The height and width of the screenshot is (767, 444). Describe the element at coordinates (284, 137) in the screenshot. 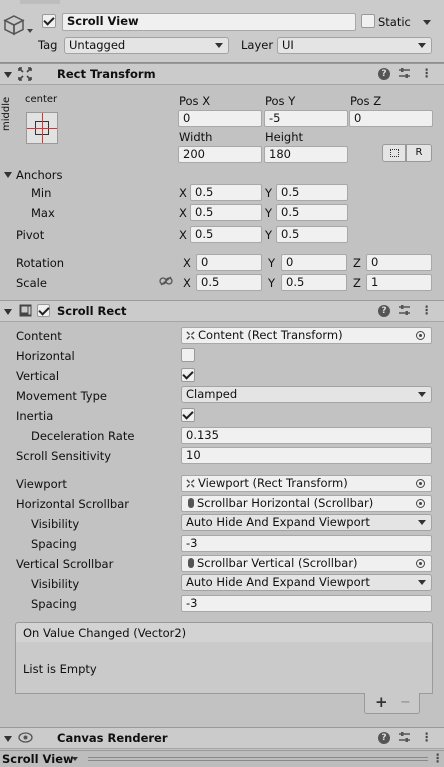

I see `height-label: Height` at that location.